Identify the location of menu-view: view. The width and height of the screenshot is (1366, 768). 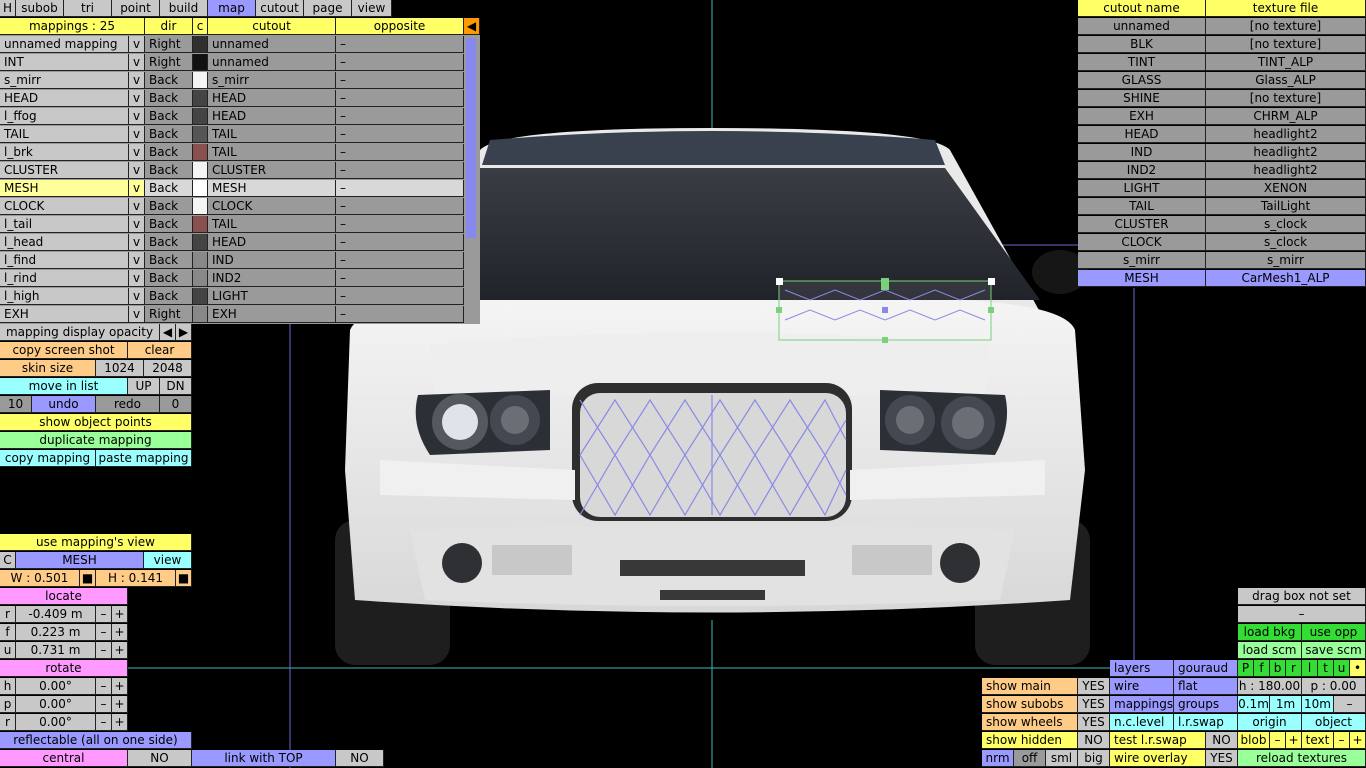
(372, 8).